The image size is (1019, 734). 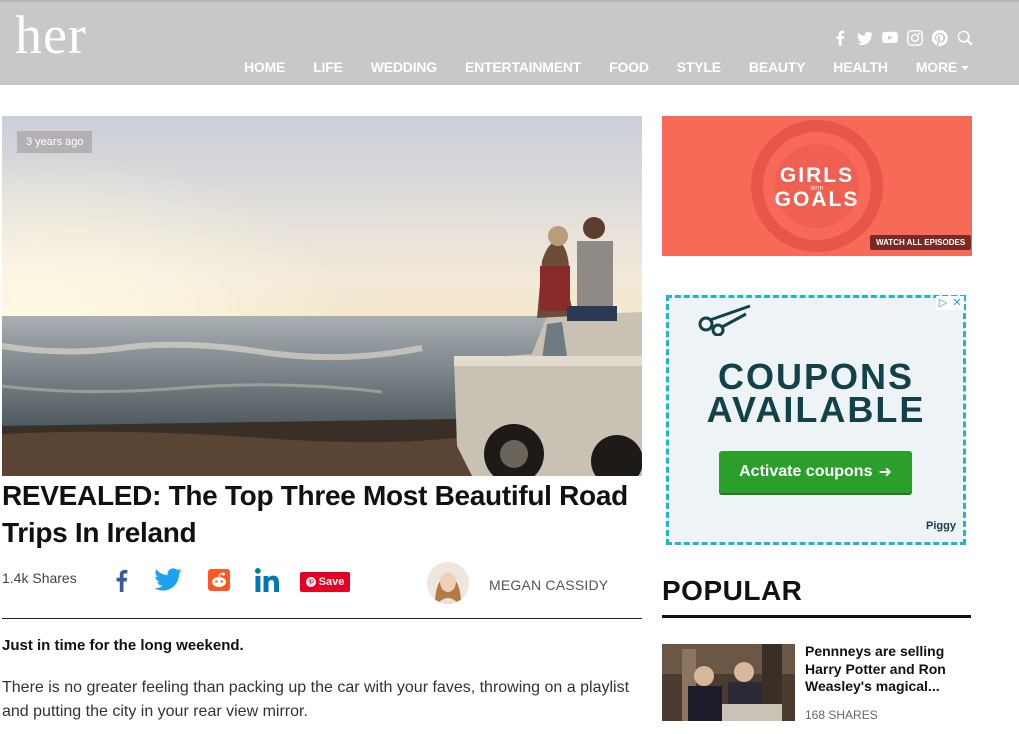 I want to click on nav-item-entertainment: ENTERTAINMENT, so click(x=523, y=67).